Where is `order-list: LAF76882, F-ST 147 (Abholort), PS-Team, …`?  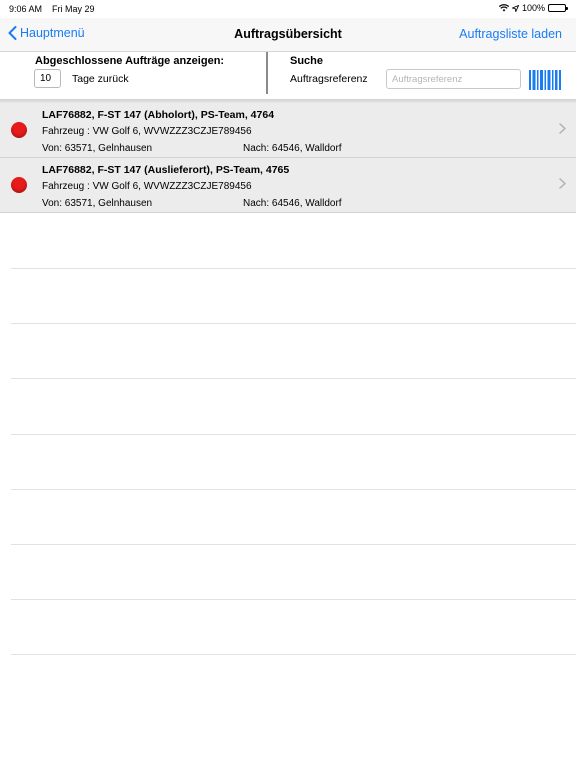 order-list: LAF76882, F-ST 147 (Abholort), PS-Team, … is located at coordinates (288, 158).